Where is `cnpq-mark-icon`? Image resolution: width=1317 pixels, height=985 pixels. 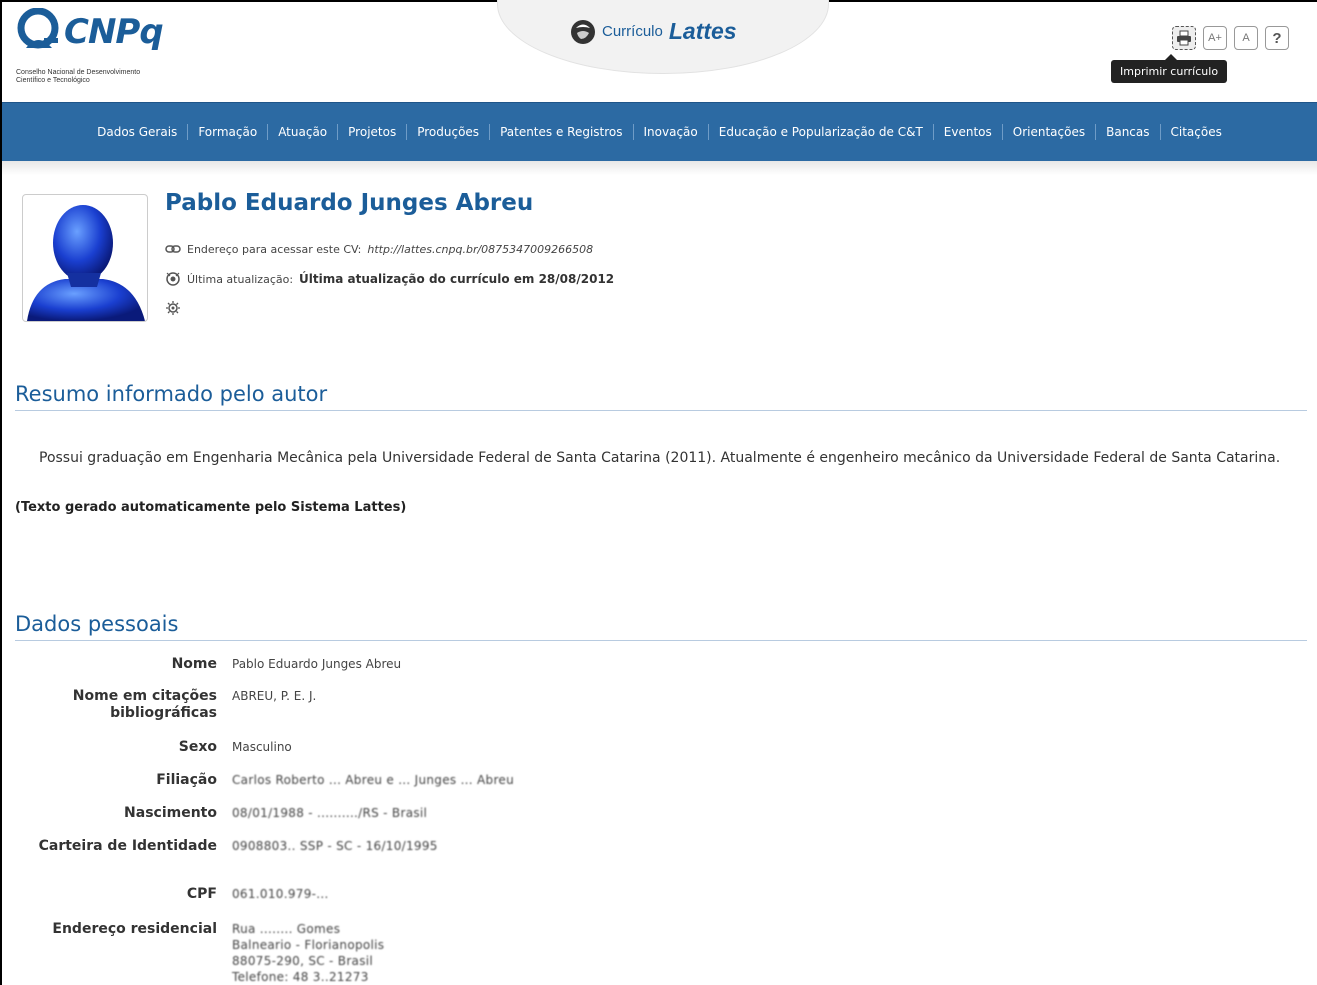
cnpq-mark-icon is located at coordinates (38, 28).